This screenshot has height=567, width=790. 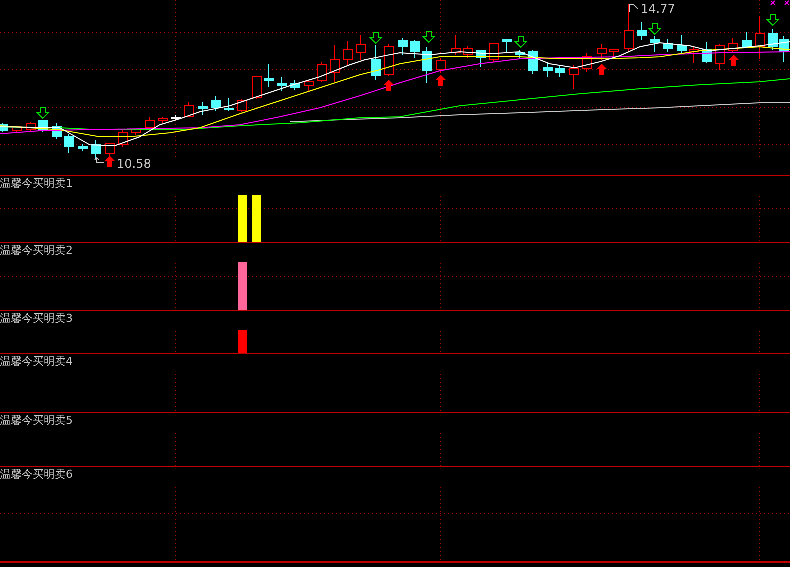 What do you see at coordinates (634, 8) in the screenshot?
I see `high-marker-icon` at bounding box center [634, 8].